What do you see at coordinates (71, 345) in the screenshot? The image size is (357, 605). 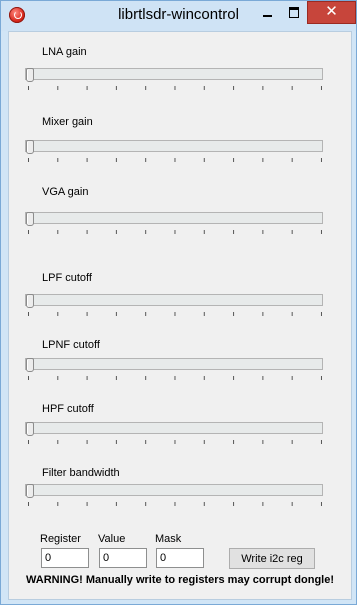 I see `lpnf-cutoff-label: LPNF cutoff` at bounding box center [71, 345].